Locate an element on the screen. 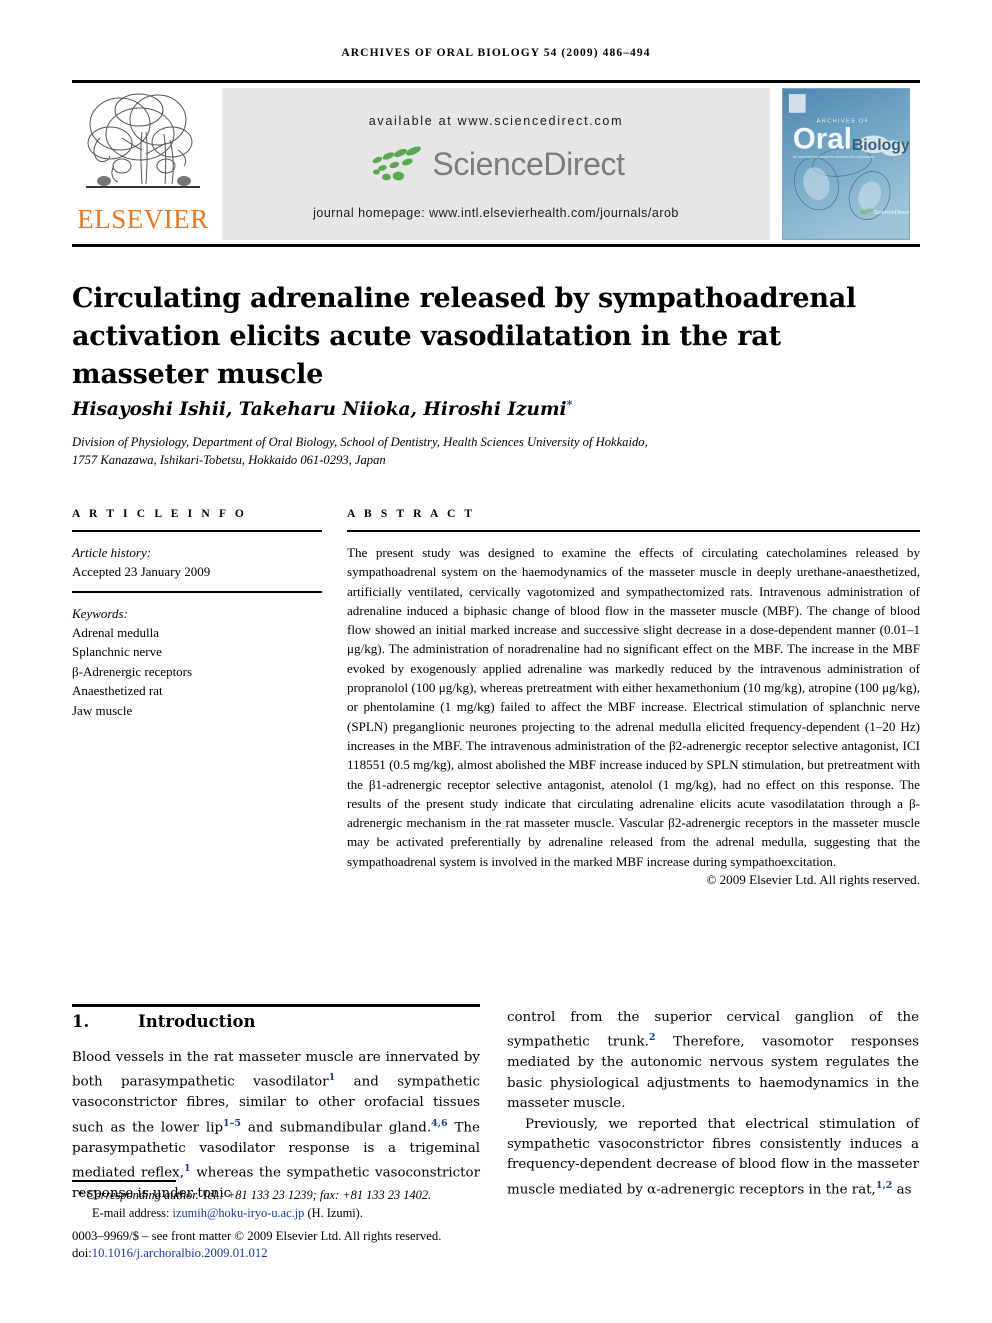 The height and width of the screenshot is (1323, 992). introduction-rule is located at coordinates (276, 1005).